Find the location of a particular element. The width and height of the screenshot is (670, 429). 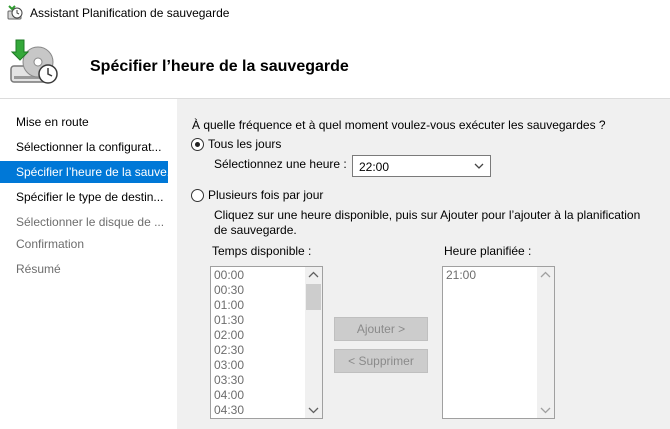

remove-button: < Supprimer is located at coordinates (381, 361).